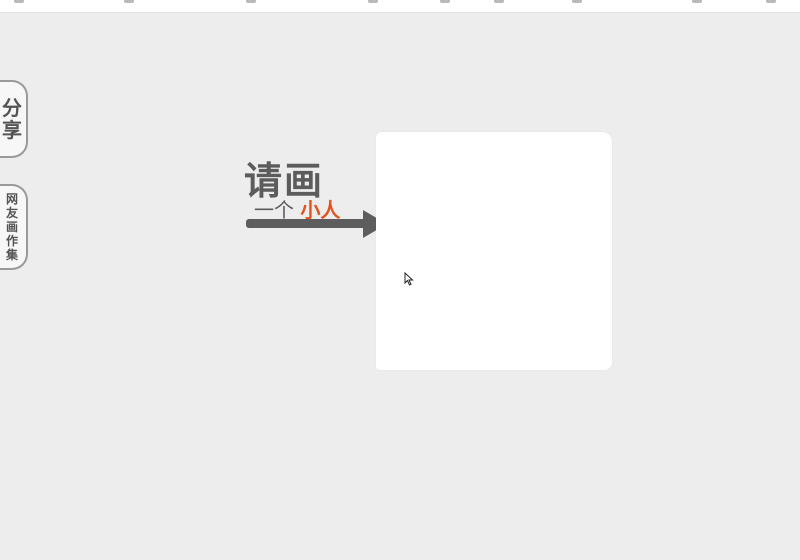 This screenshot has height=560, width=800. What do you see at coordinates (11, 241) in the screenshot?
I see `gallery-tab-char: 作` at bounding box center [11, 241].